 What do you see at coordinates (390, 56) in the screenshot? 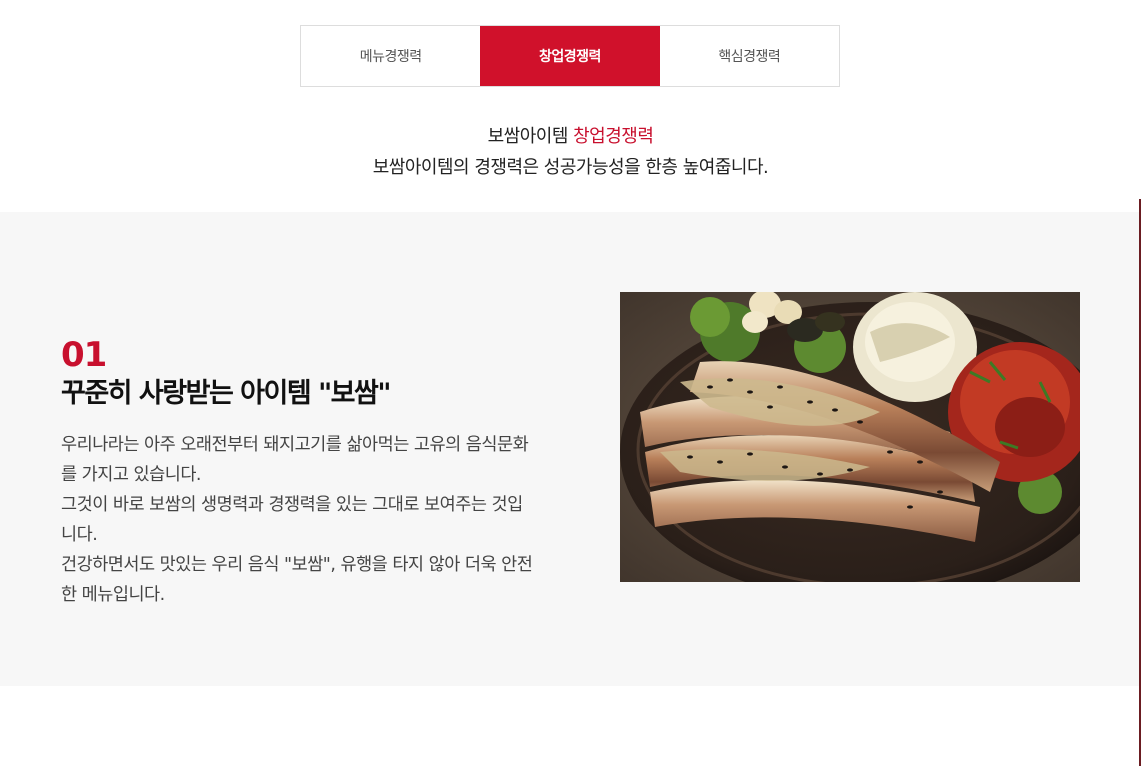
I see `tab-menu-competitiveness: 메뉴경쟁력` at bounding box center [390, 56].